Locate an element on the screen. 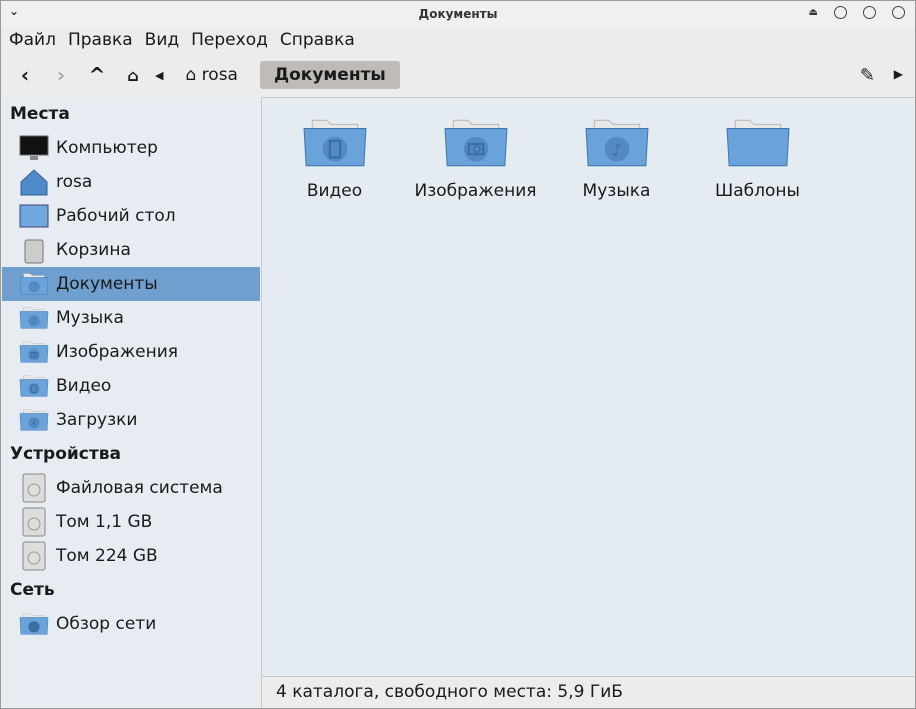 This screenshot has width=916, height=709. folder-icon: ♪ is located at coordinates (617, 147).